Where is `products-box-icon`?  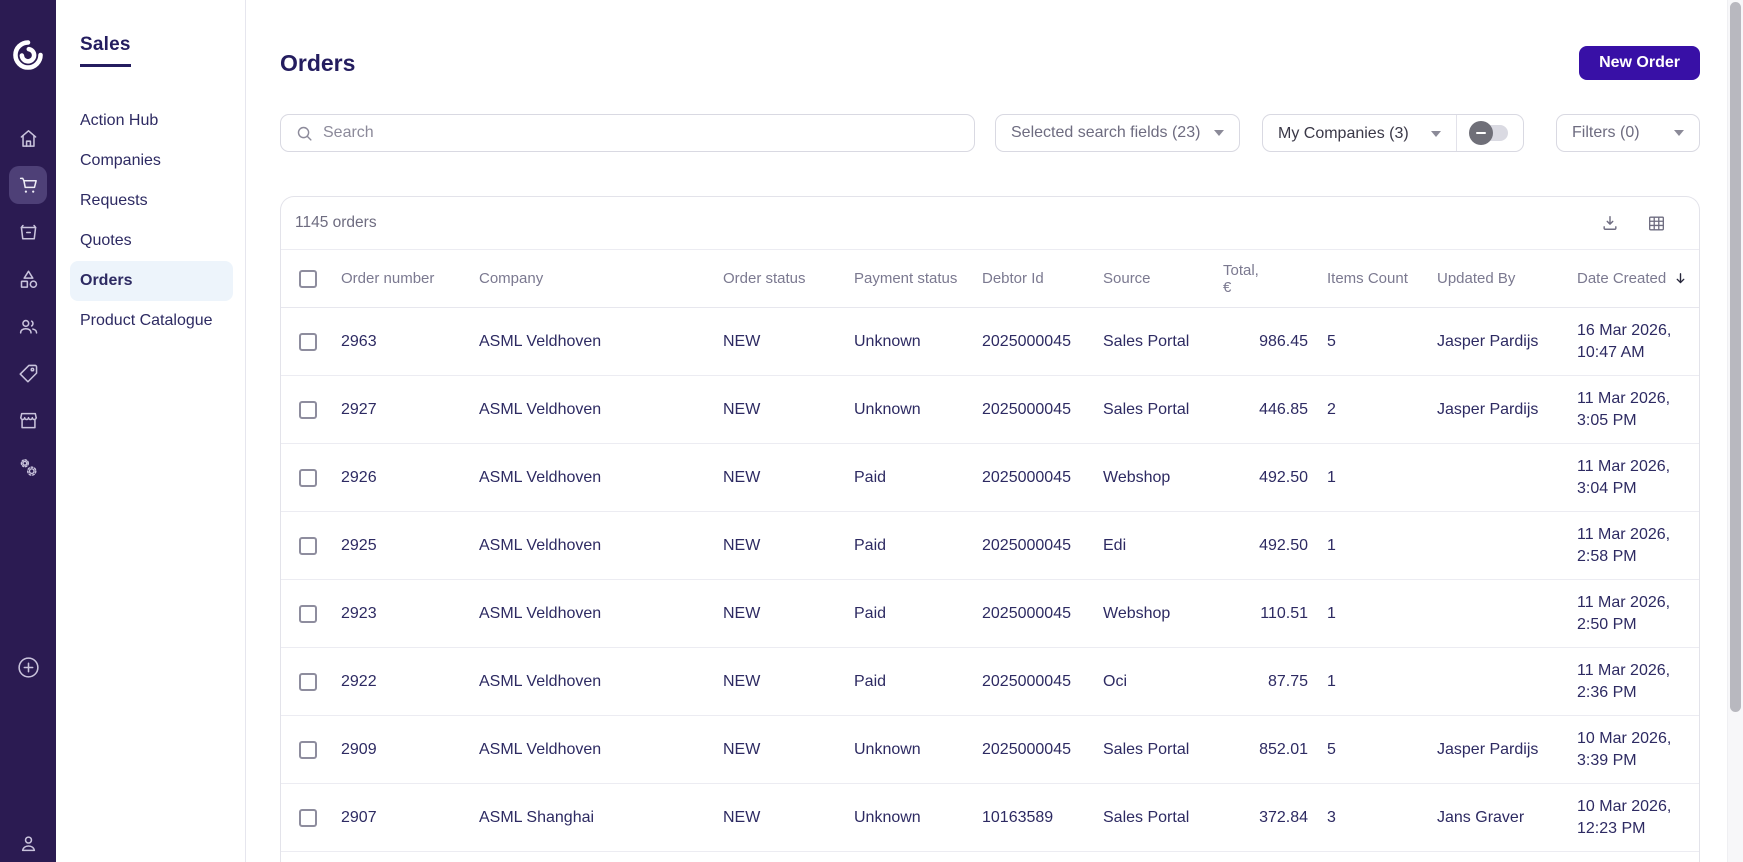 products-box-icon is located at coordinates (28, 232).